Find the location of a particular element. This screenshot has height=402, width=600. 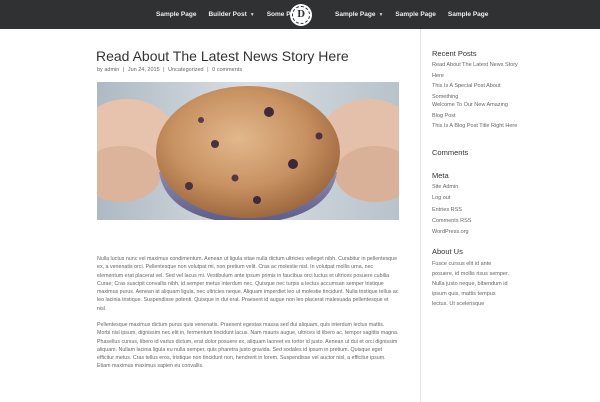

post-comments-link: 0 comments is located at coordinates (227, 70).